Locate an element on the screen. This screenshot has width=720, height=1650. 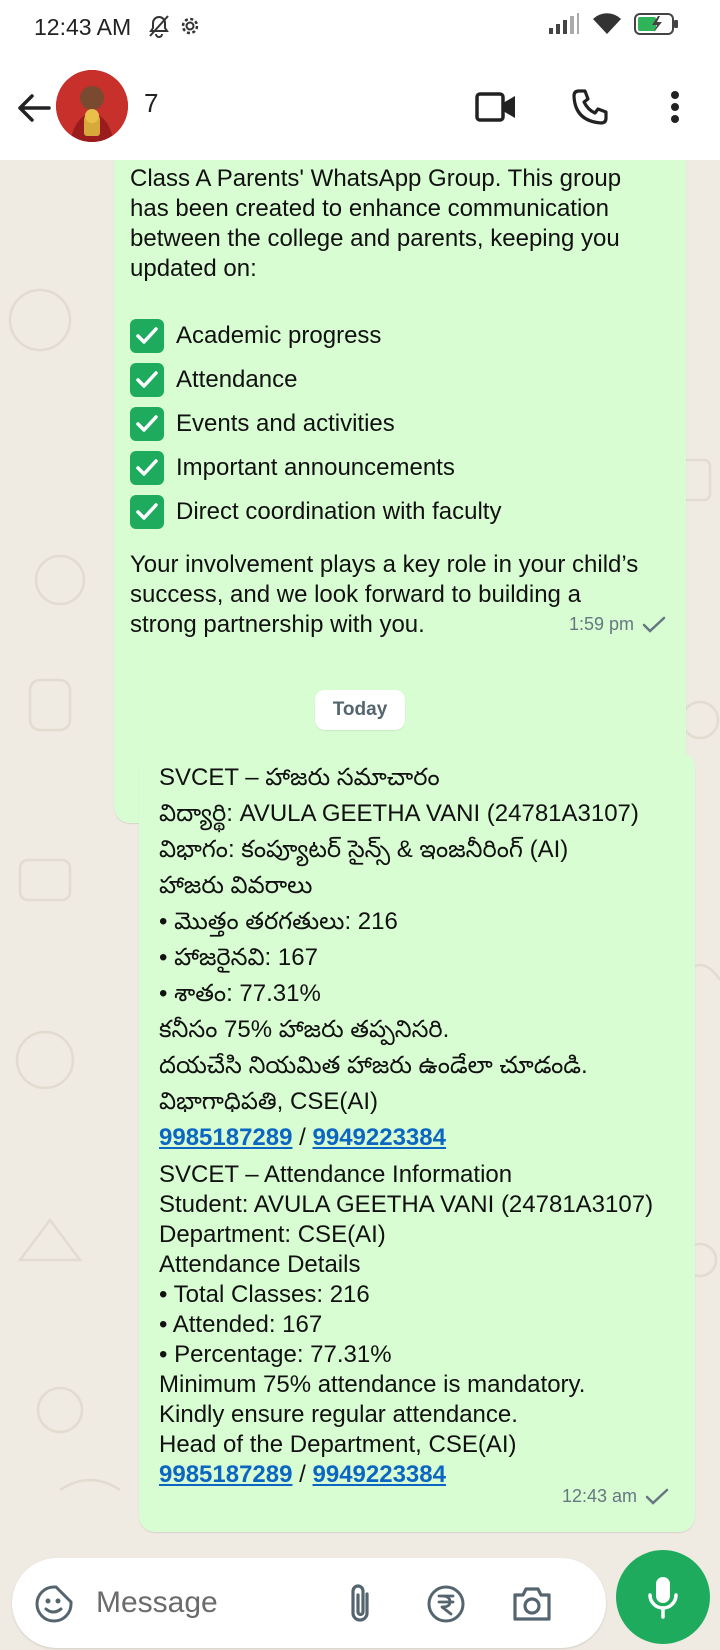
message-line: • హాజరైనవి: 167 is located at coordinates (238, 957).